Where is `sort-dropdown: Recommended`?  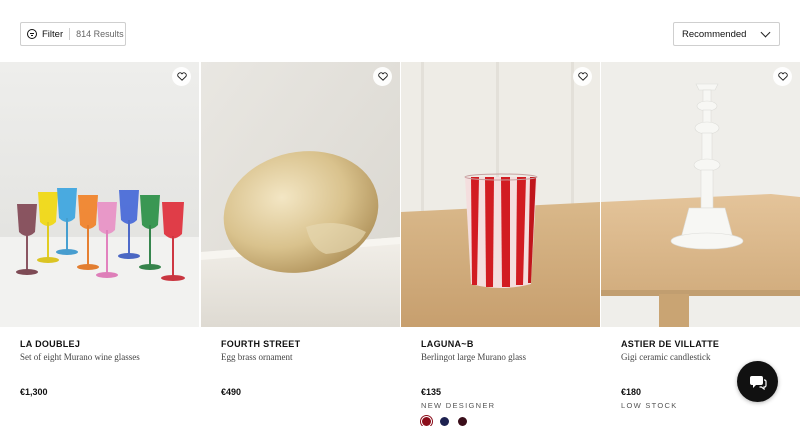 sort-dropdown: Recommended is located at coordinates (726, 34).